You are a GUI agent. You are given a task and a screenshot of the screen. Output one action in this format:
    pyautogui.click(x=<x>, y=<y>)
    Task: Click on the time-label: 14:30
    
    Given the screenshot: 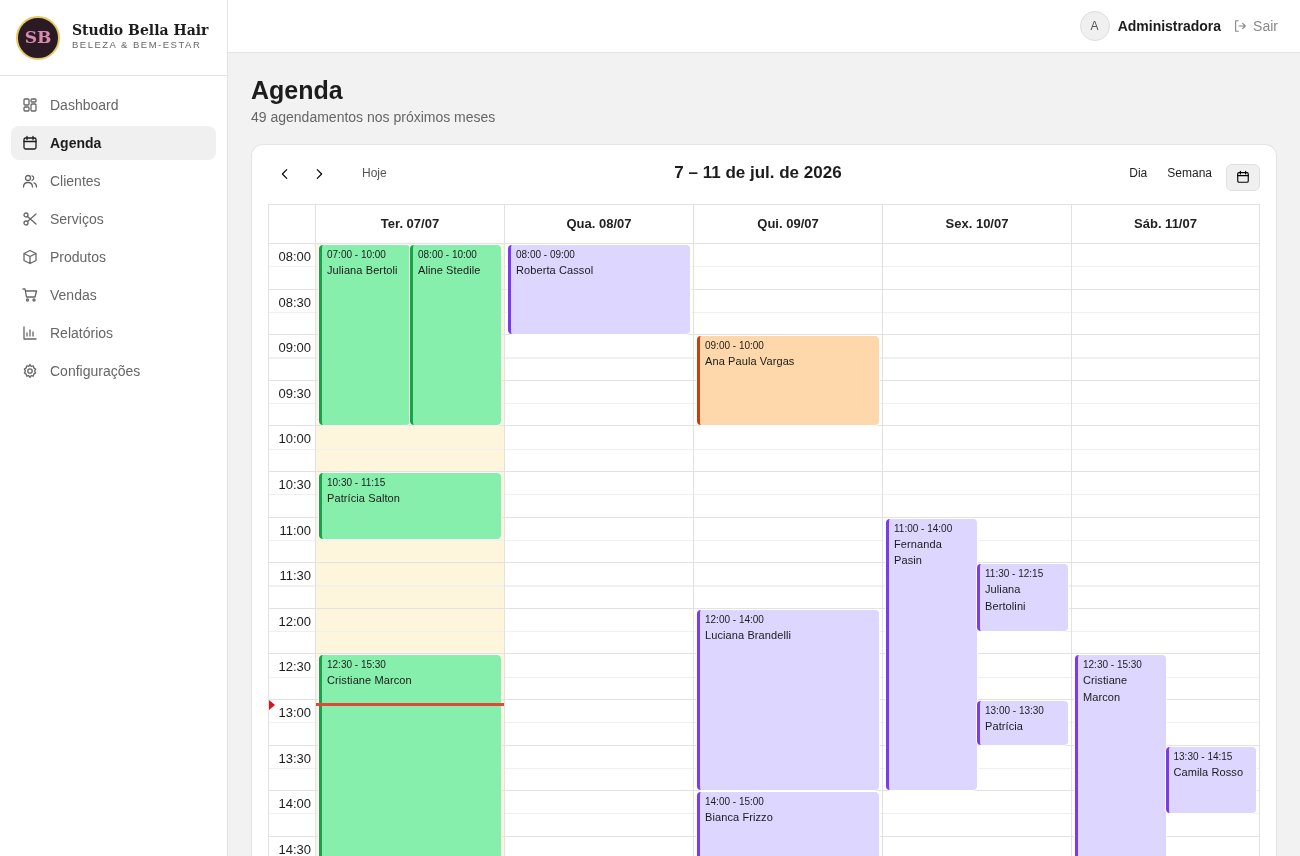 What is the action you would take?
    pyautogui.click(x=294, y=848)
    